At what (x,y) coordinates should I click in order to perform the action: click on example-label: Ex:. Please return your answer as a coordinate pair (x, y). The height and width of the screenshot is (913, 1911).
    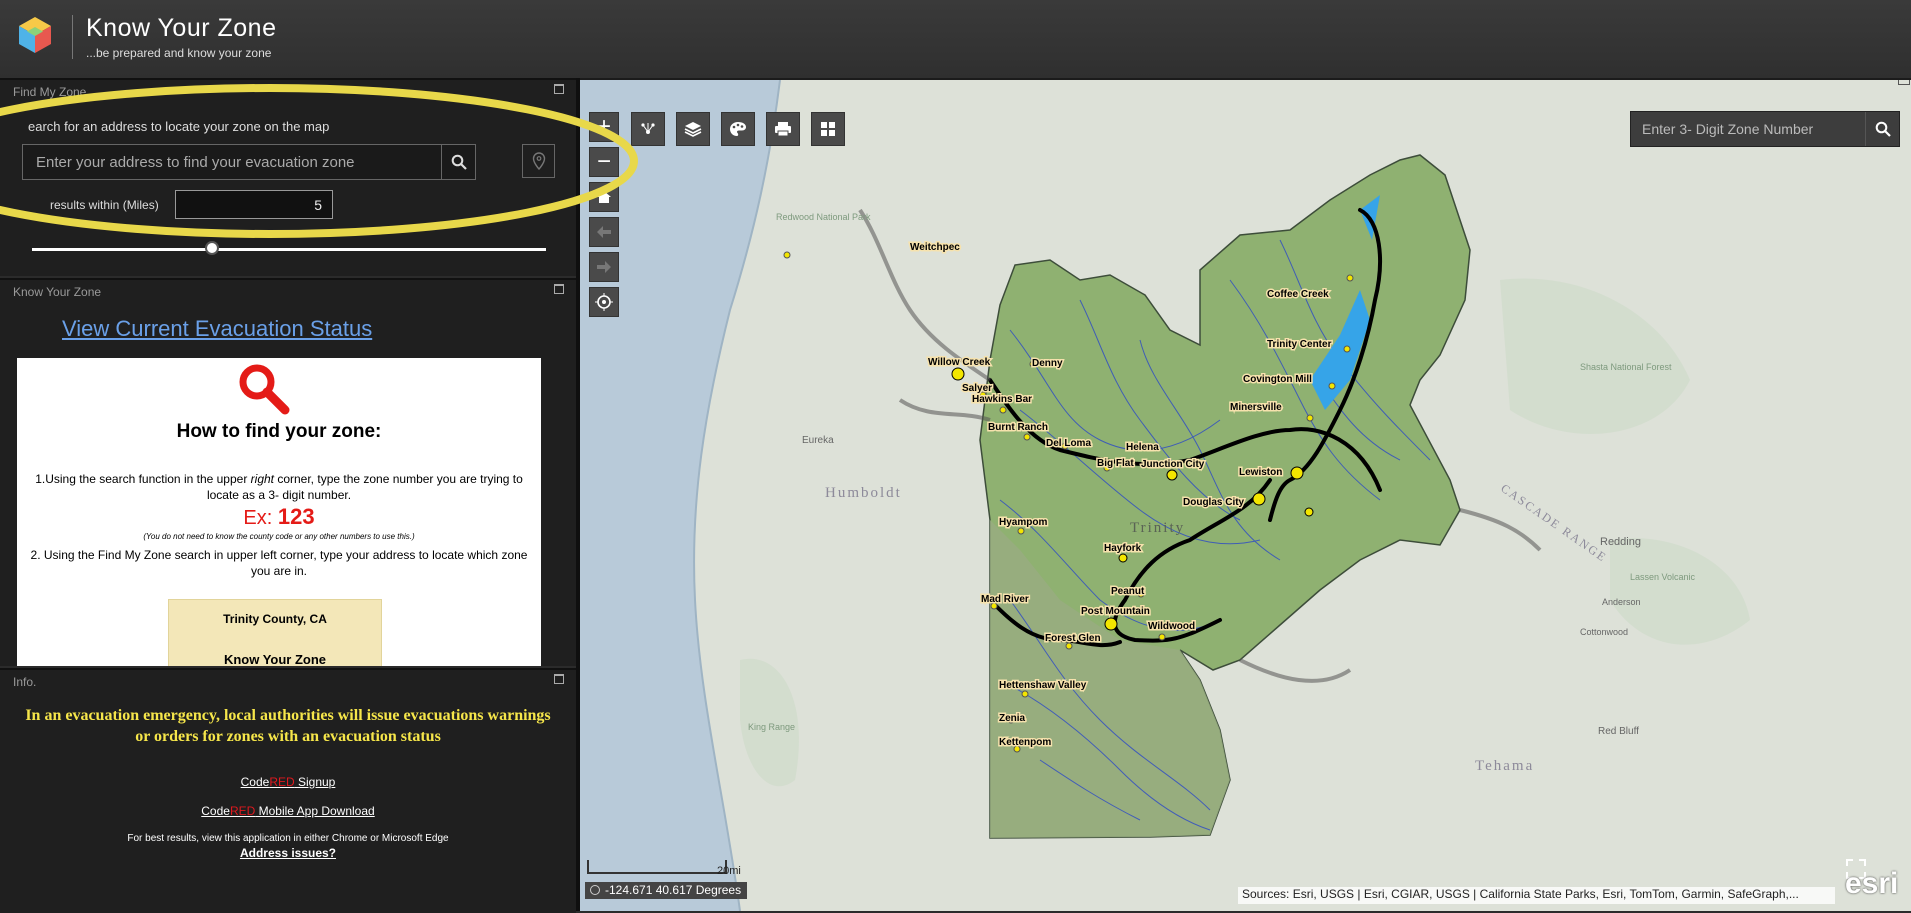
    Looking at the image, I should click on (260, 518).